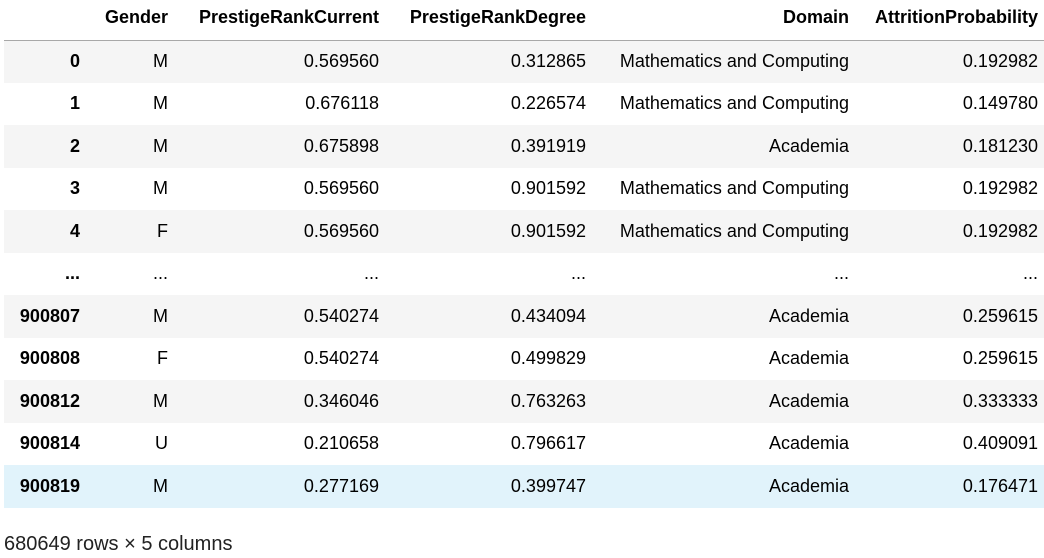 Image resolution: width=1044 pixels, height=558 pixels. I want to click on cell-attrition-probability: 0.333333, so click(1000, 400).